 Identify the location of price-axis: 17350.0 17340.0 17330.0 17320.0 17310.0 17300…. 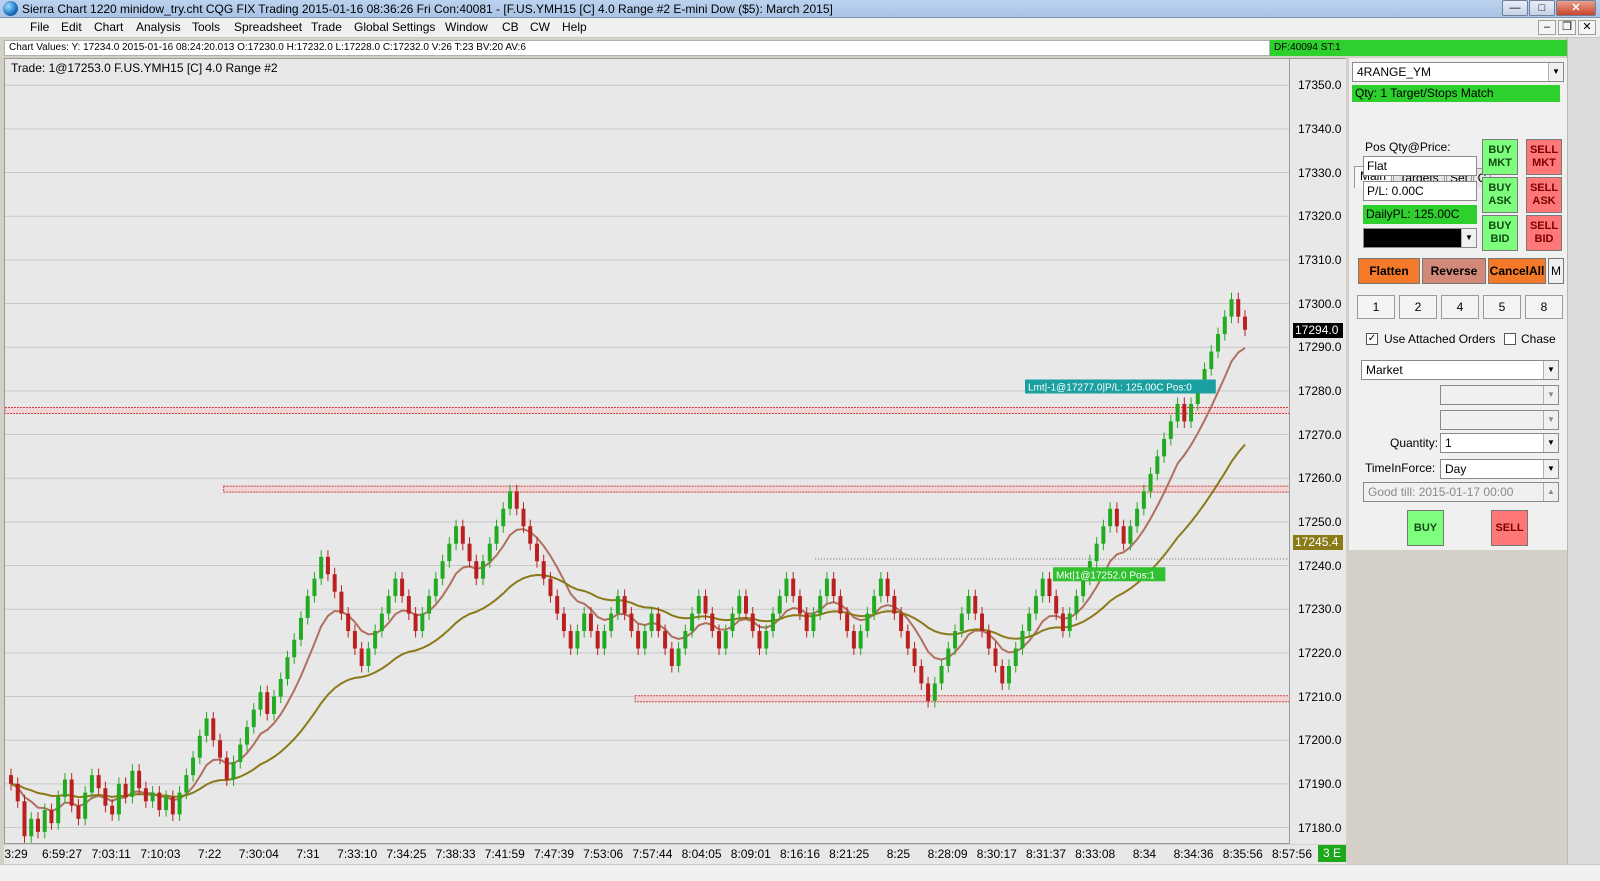
(1318, 451).